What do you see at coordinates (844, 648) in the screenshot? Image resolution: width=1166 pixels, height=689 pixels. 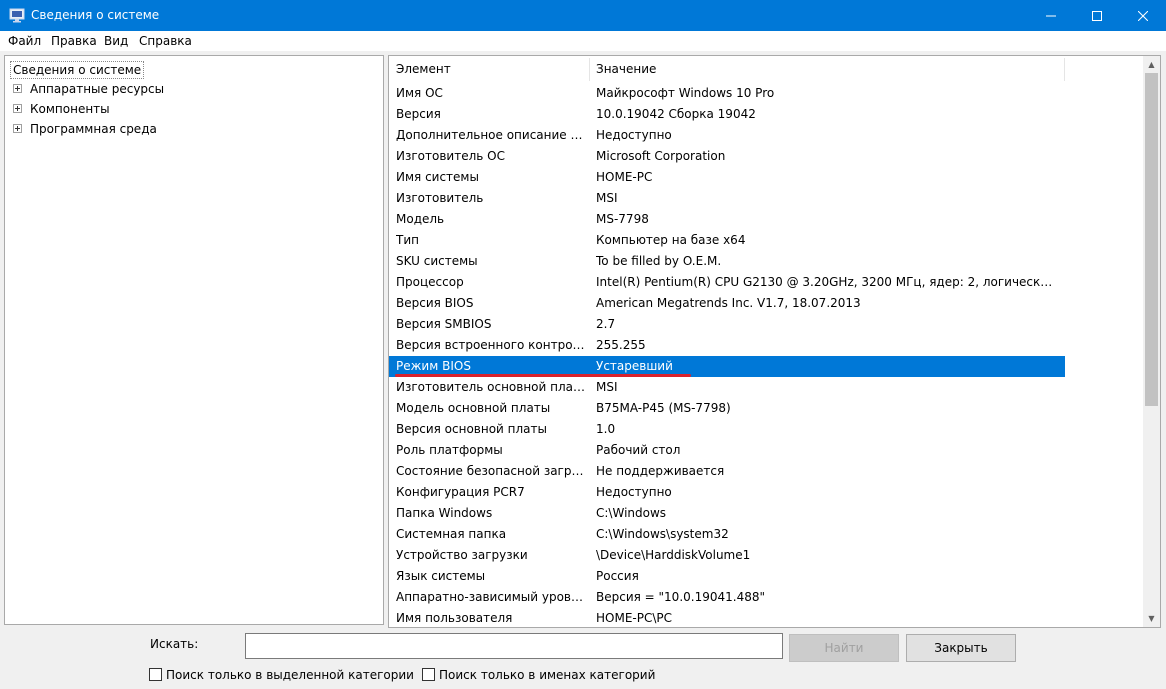 I see `find-button: Найти` at bounding box center [844, 648].